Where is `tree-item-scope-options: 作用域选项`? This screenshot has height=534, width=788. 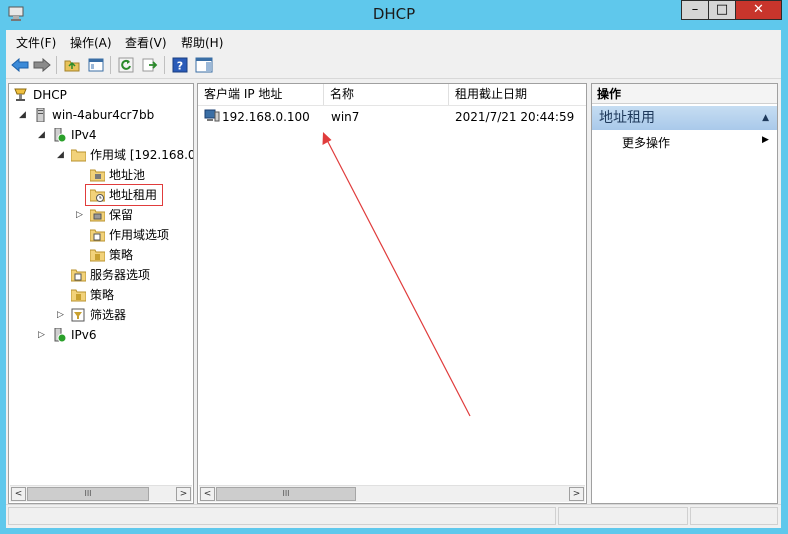
tree-item-scope-options: 作用域选项 is located at coordinates (101, 235).